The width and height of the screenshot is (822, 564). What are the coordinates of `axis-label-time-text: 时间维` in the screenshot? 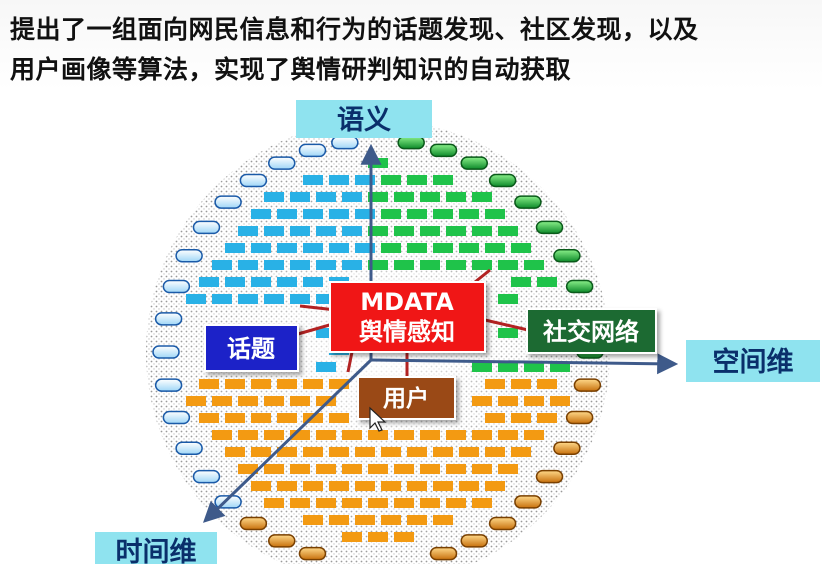 It's located at (156, 550).